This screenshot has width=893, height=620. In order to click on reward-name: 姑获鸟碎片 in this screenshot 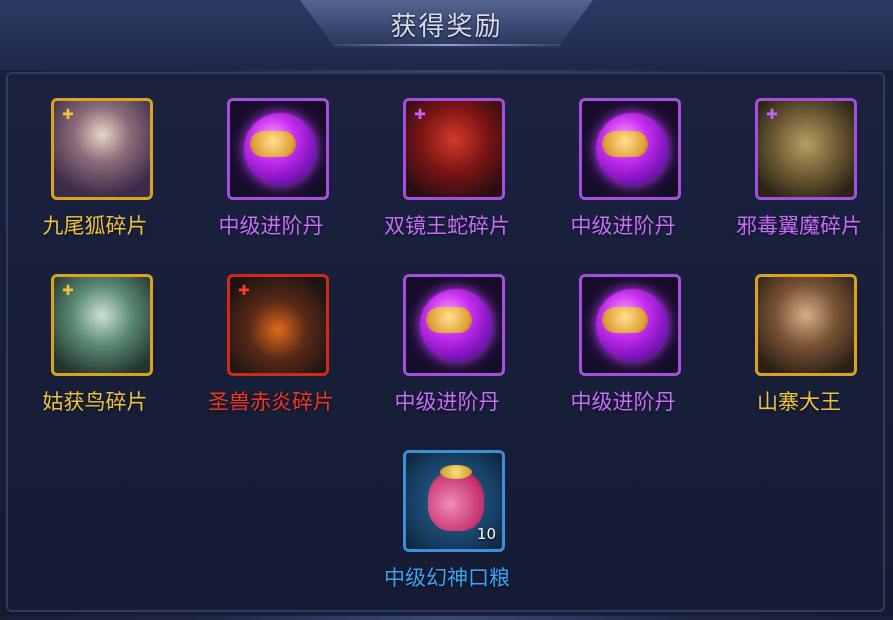, I will do `click(95, 402)`.